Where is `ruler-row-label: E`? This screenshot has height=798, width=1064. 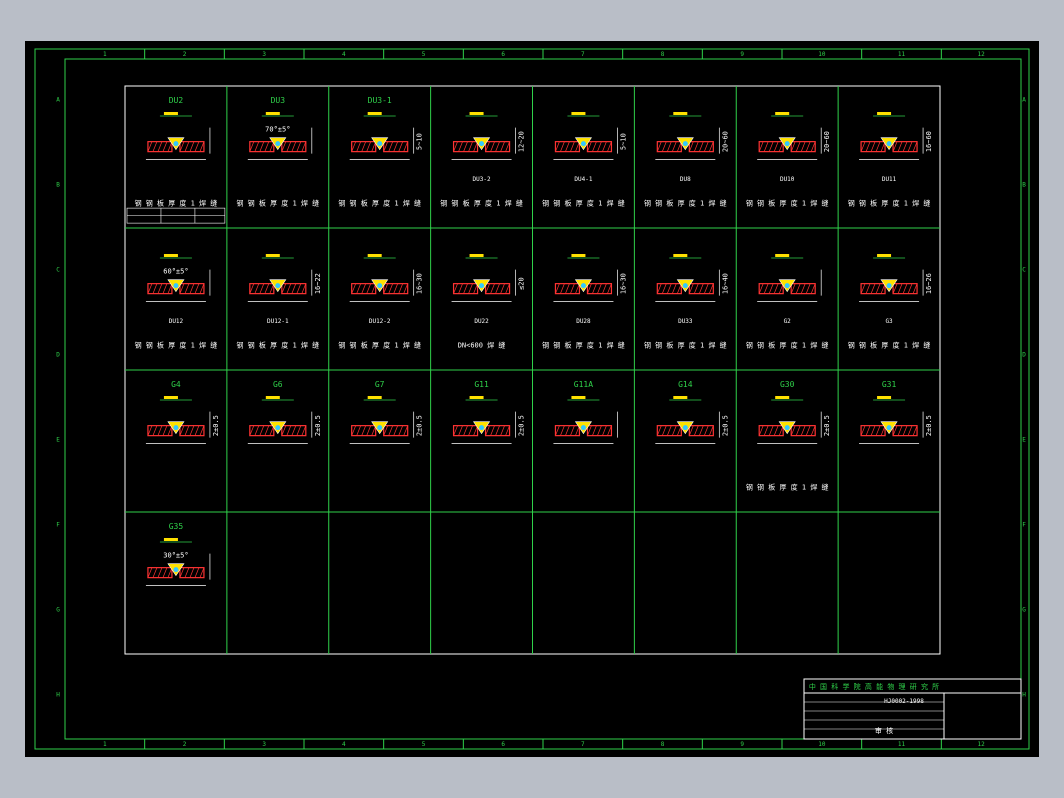
ruler-row-label: E is located at coordinates (58, 440).